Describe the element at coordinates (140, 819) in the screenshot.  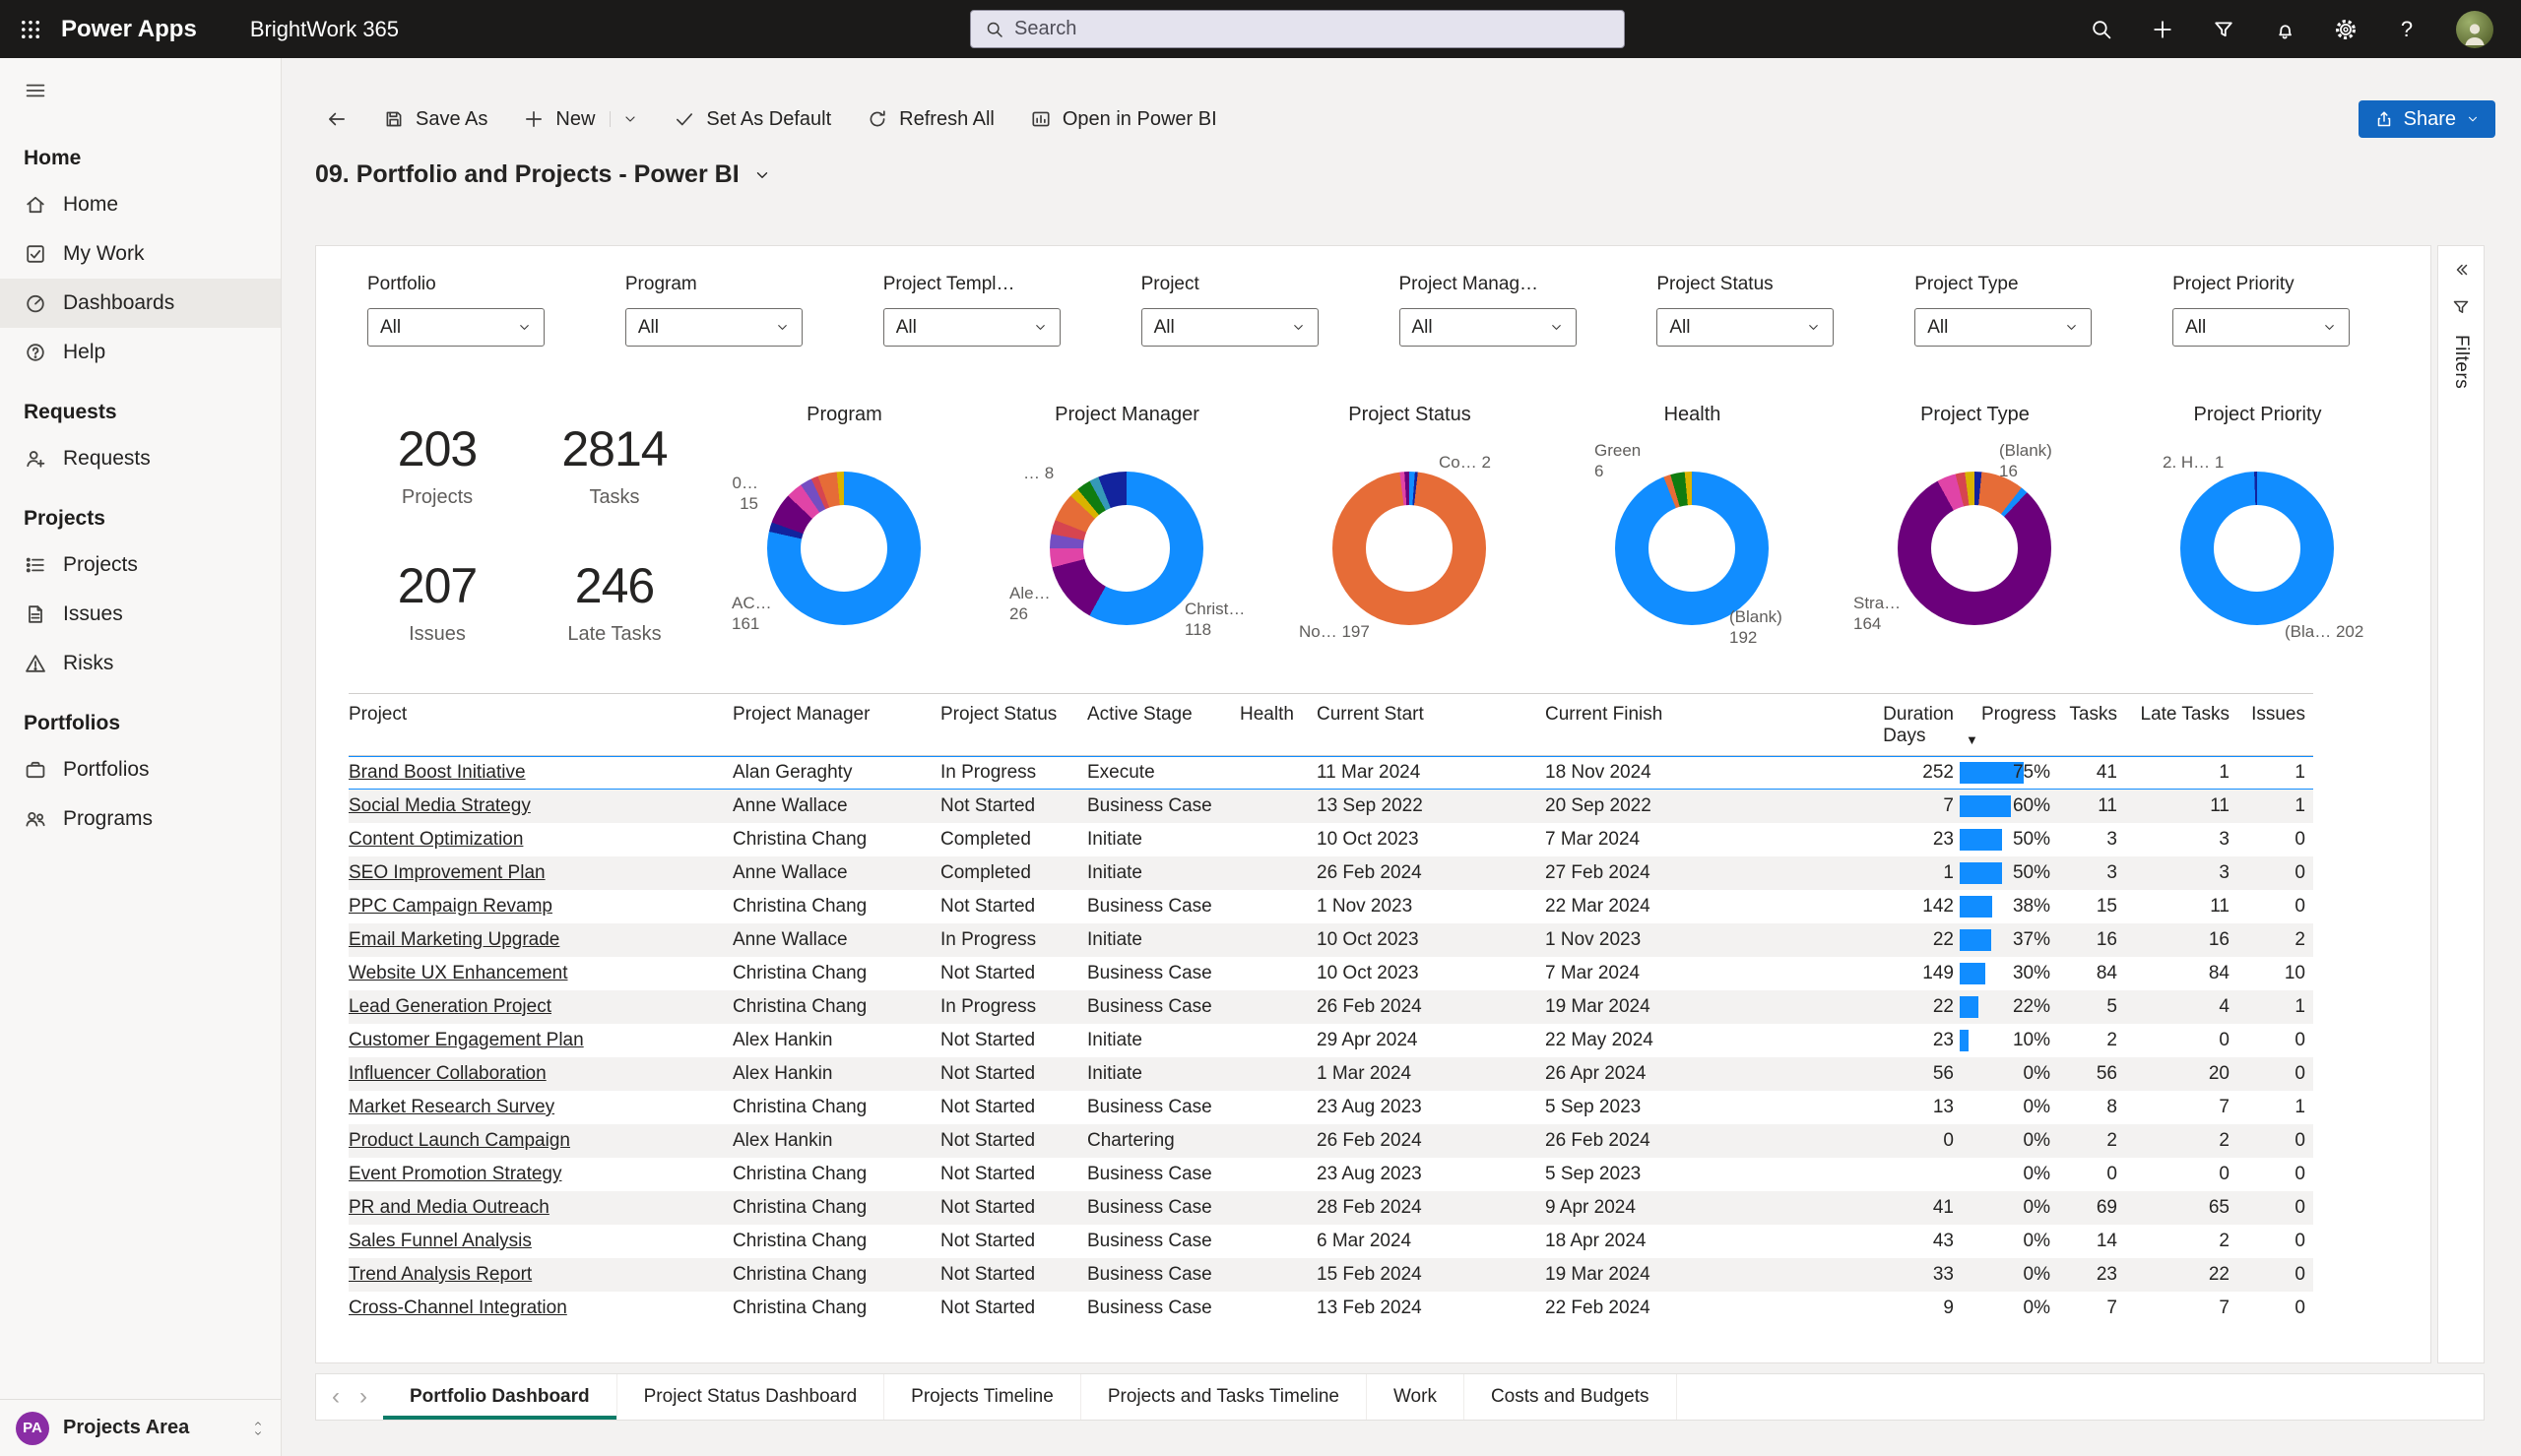
I see `sidebar-item-programs: Programs` at that location.